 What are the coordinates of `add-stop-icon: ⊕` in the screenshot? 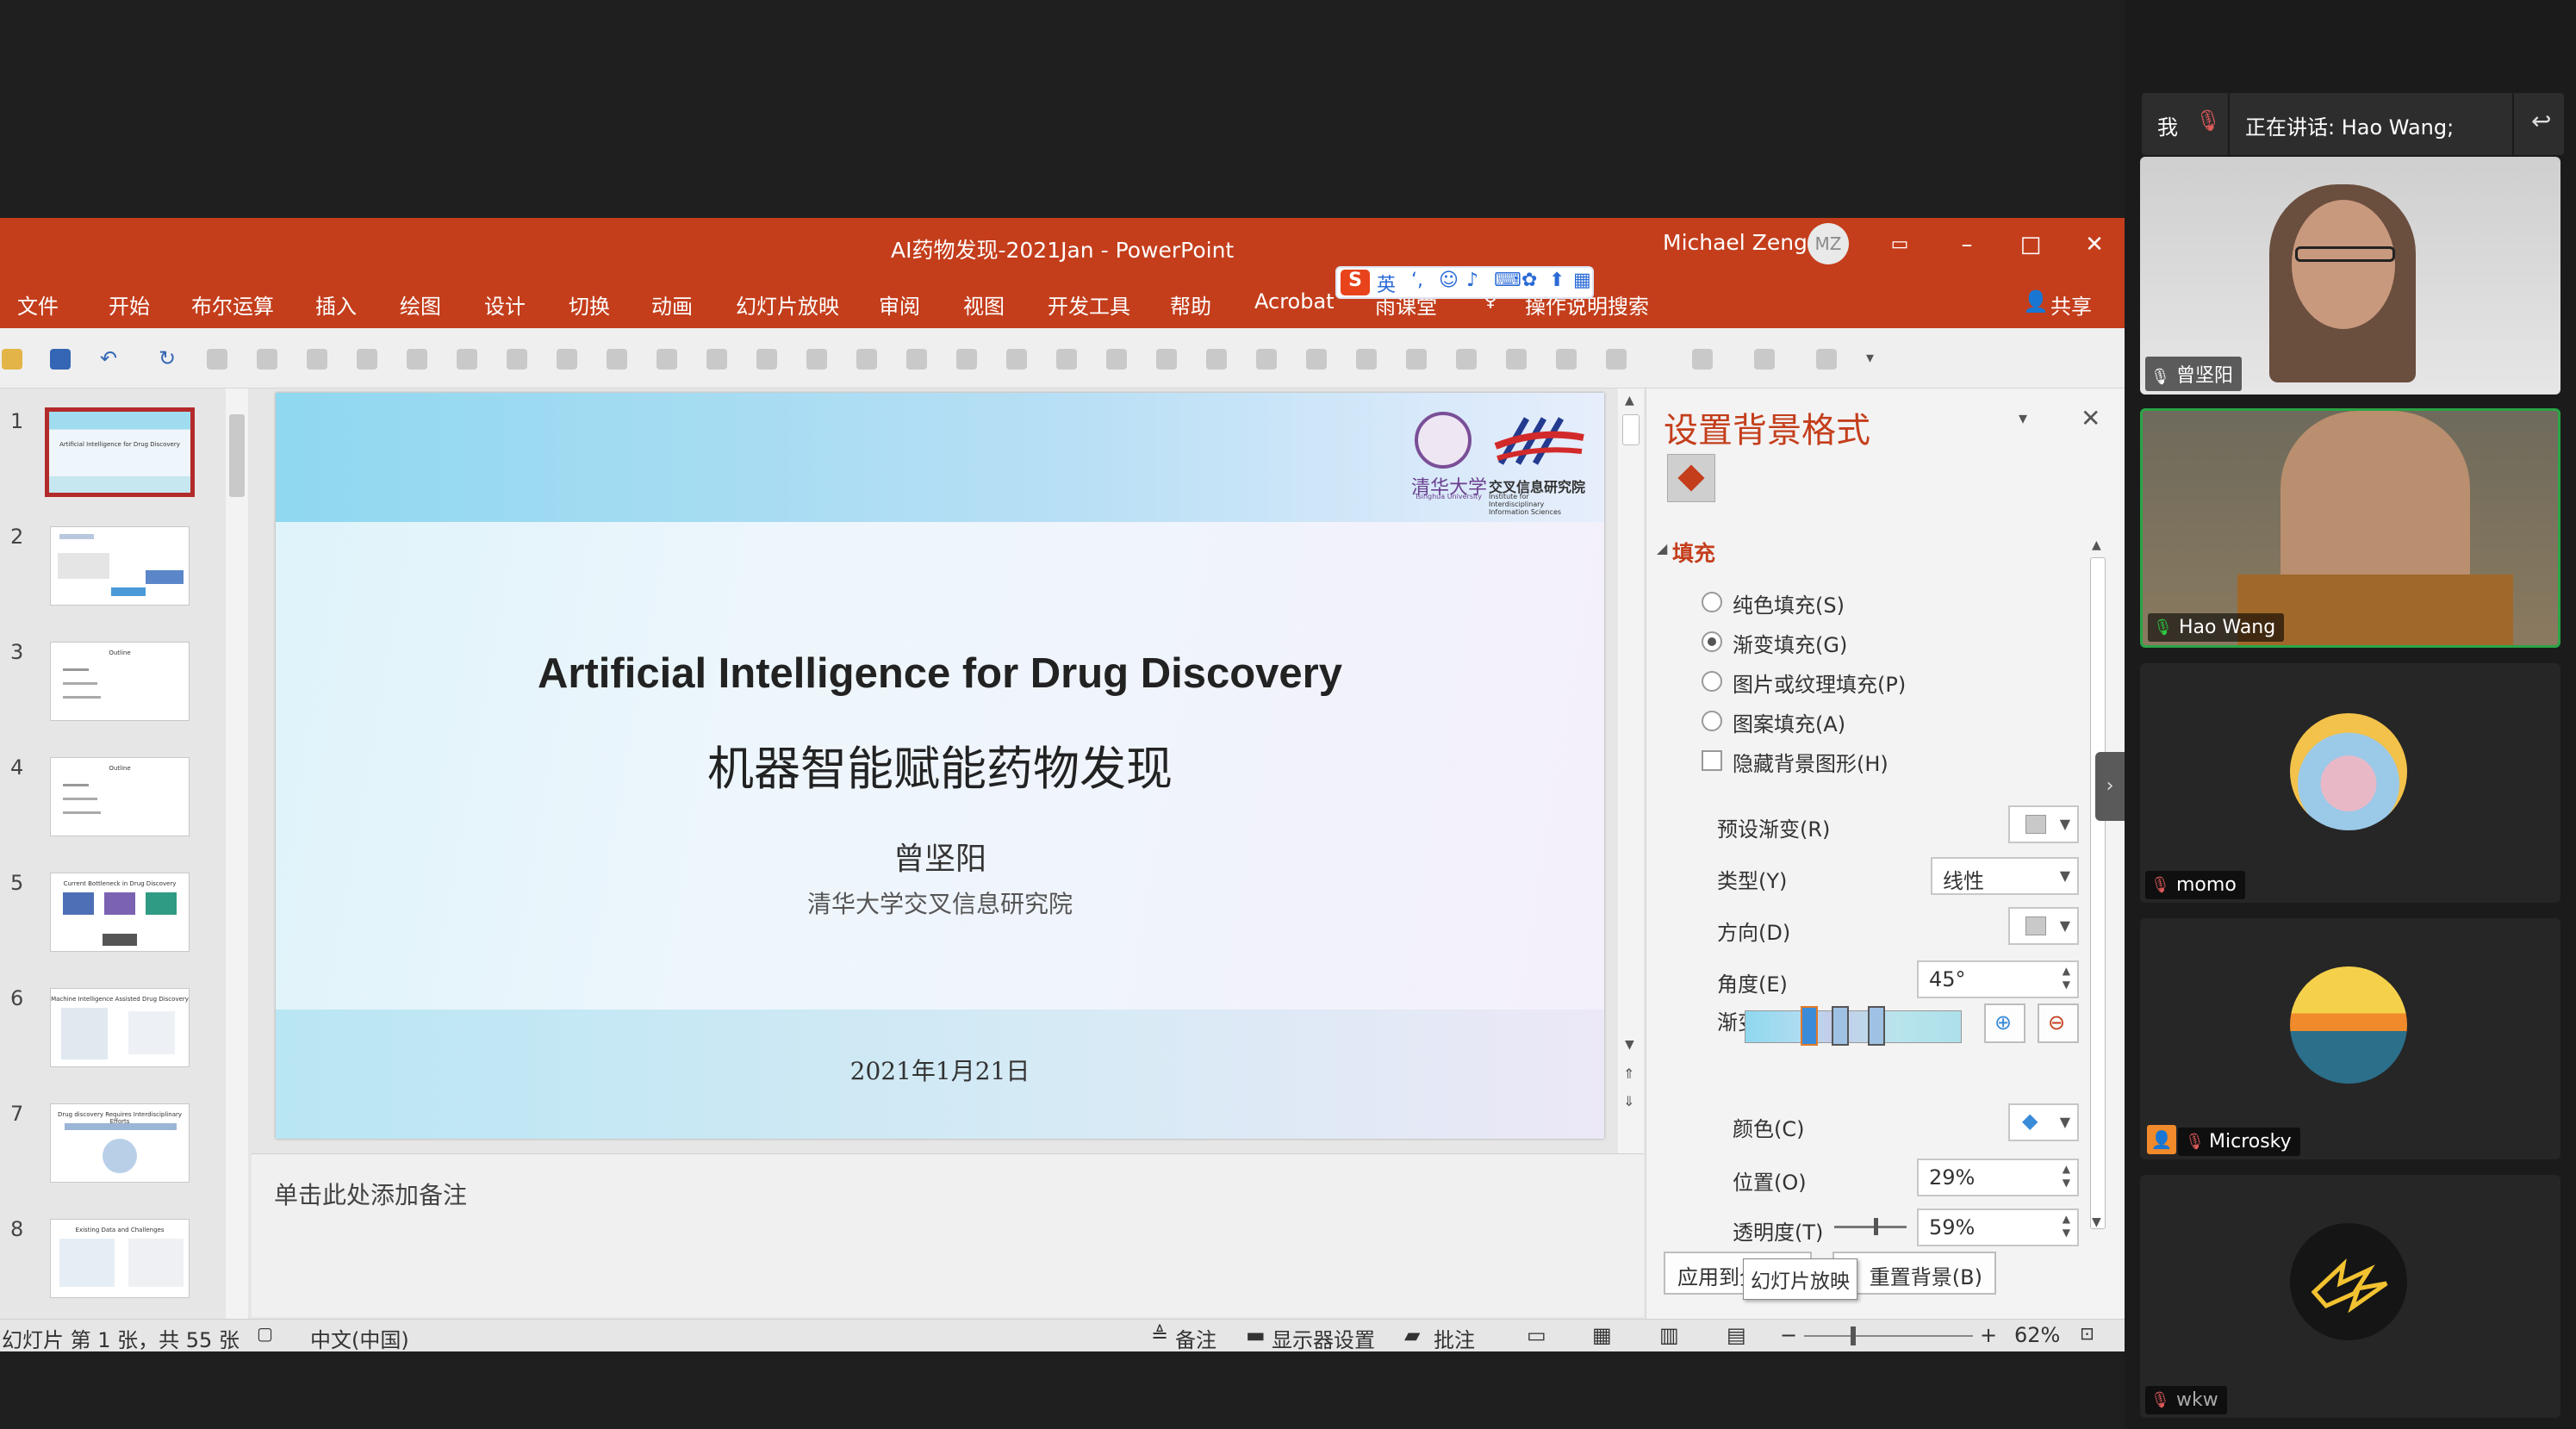 It's located at (2005, 1023).